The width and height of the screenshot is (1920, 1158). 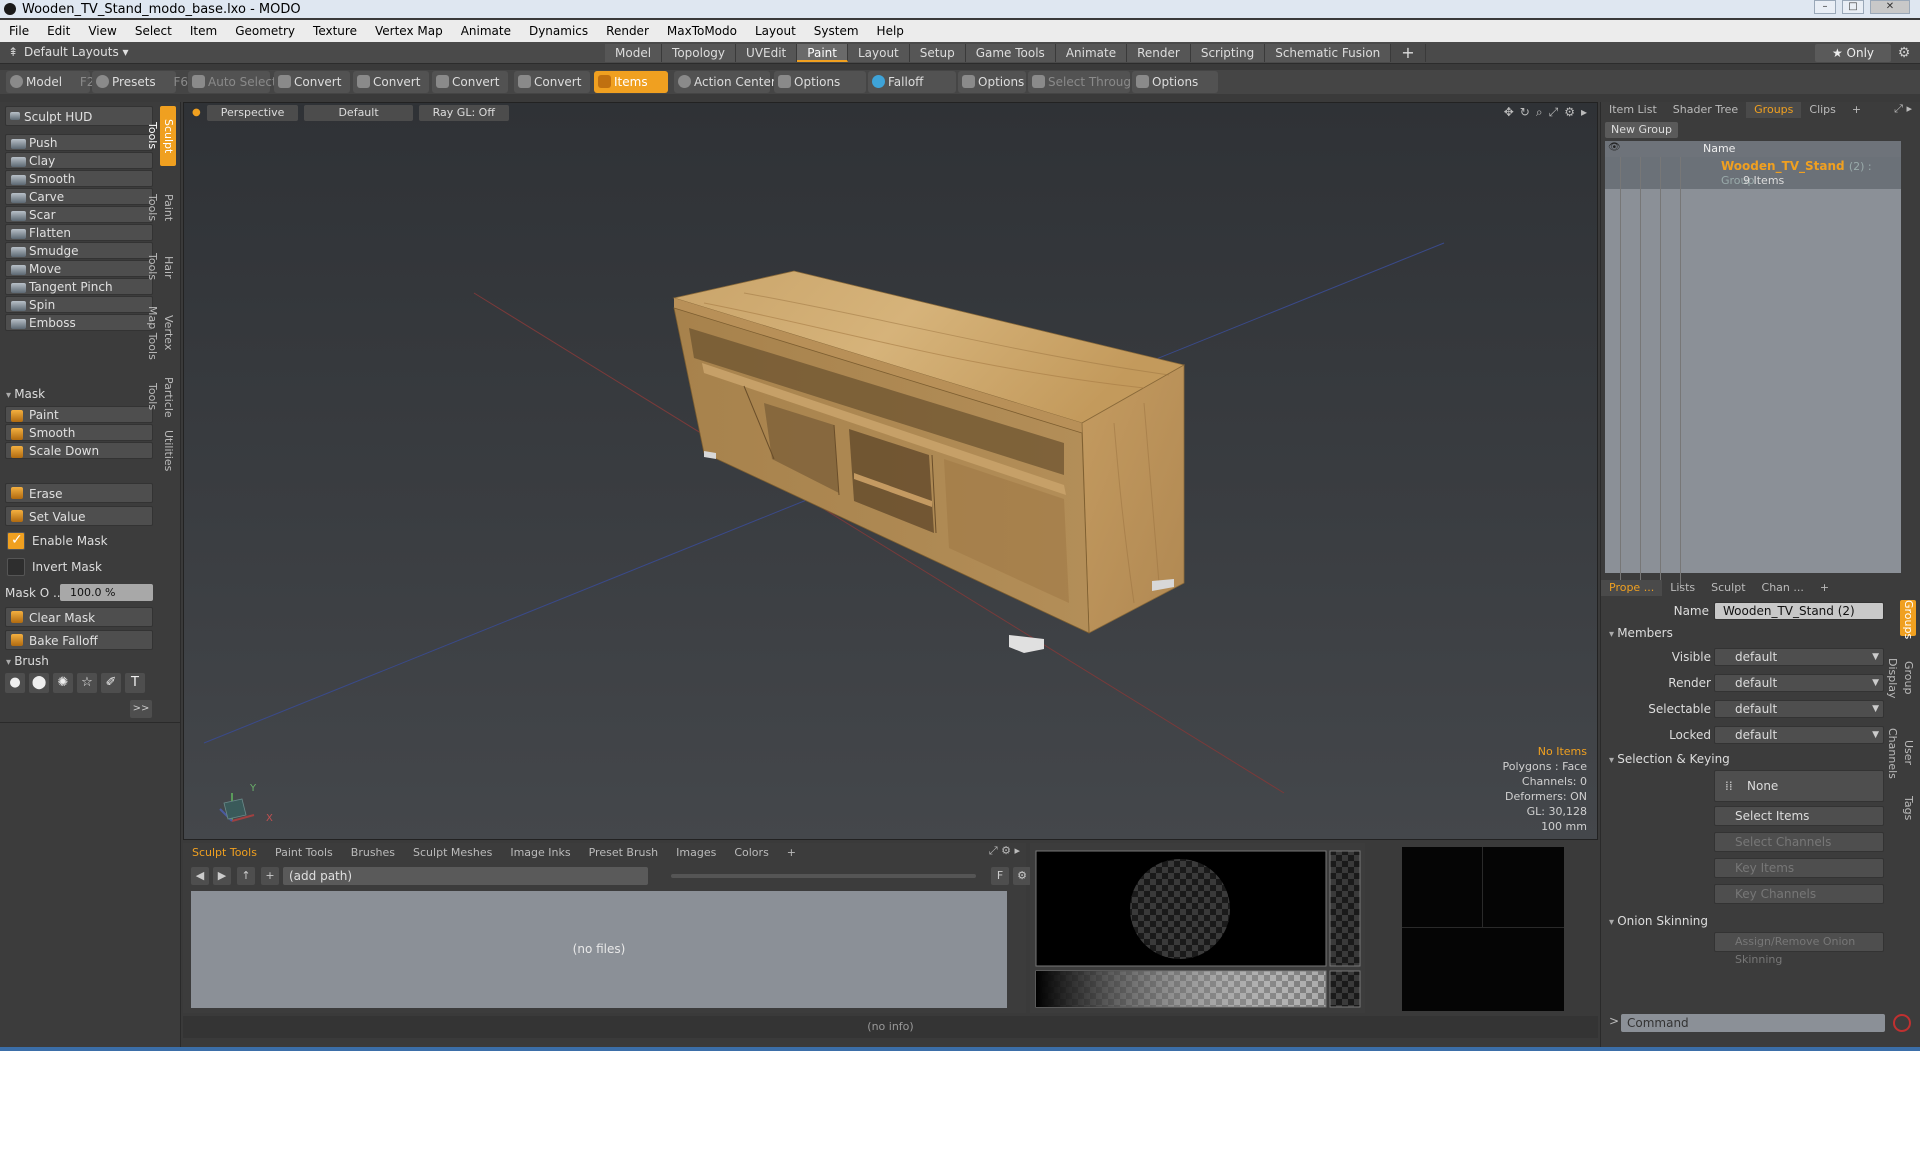 What do you see at coordinates (1799, 709) in the screenshot?
I see `selectable-dropdown: default ▼` at bounding box center [1799, 709].